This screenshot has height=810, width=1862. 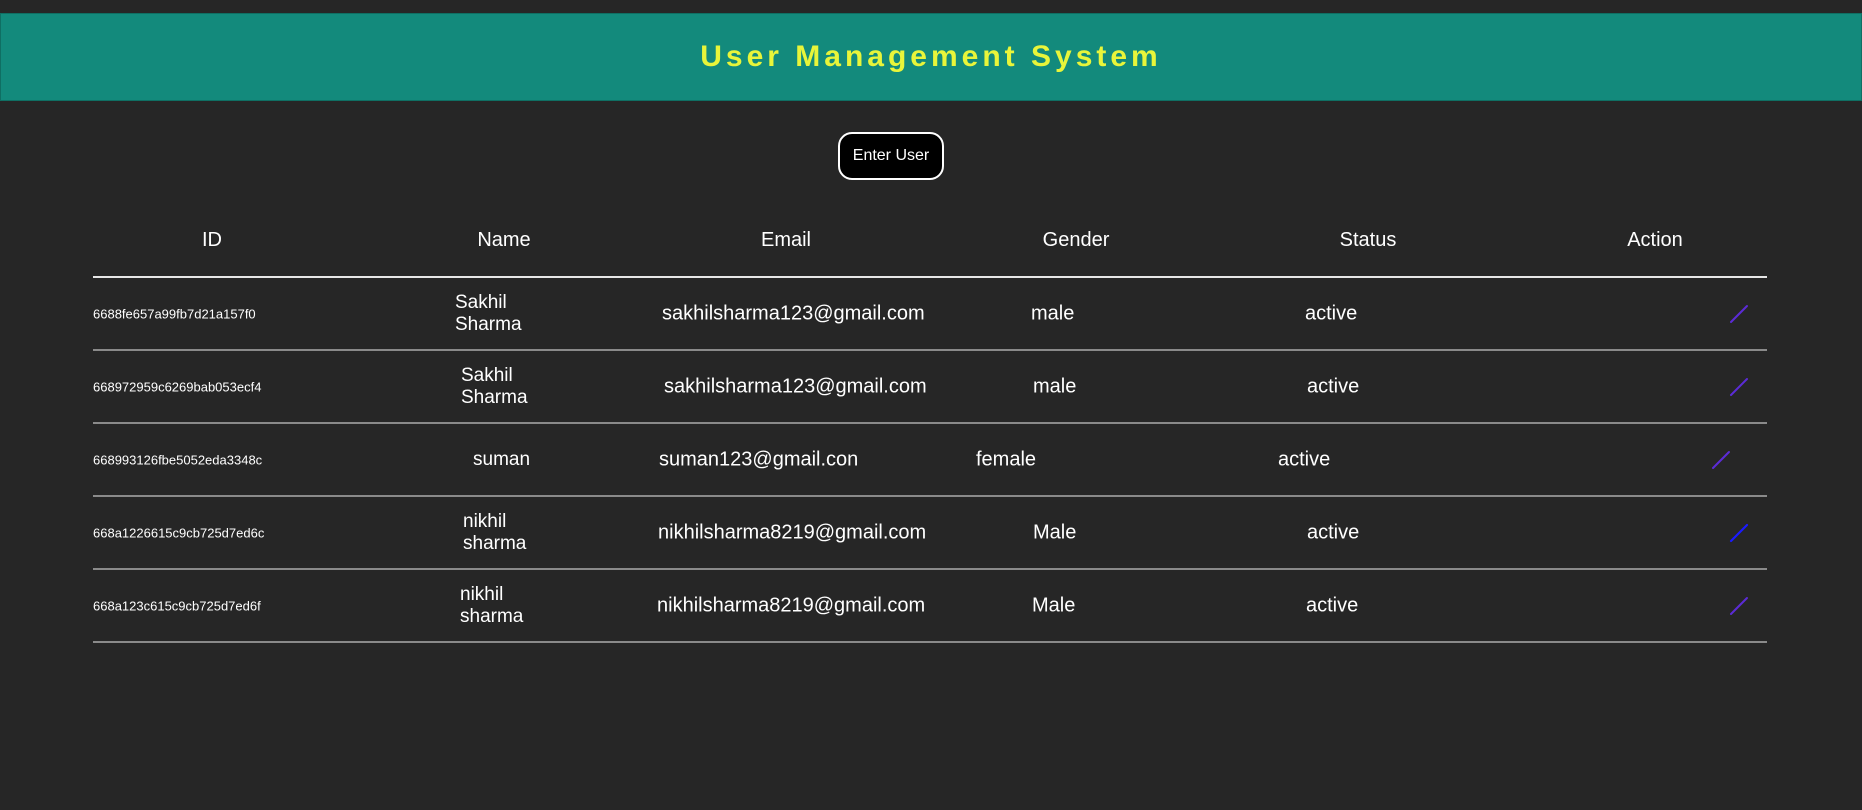 I want to click on column-header-id: ID, so click(x=212, y=240).